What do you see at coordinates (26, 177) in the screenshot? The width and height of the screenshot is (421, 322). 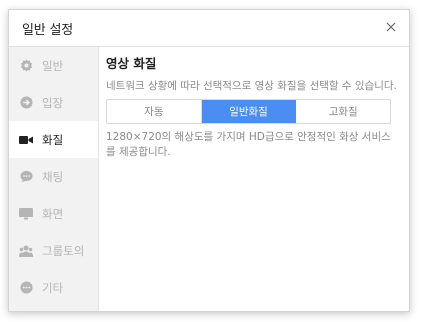 I see `chat-bubble-icon` at bounding box center [26, 177].